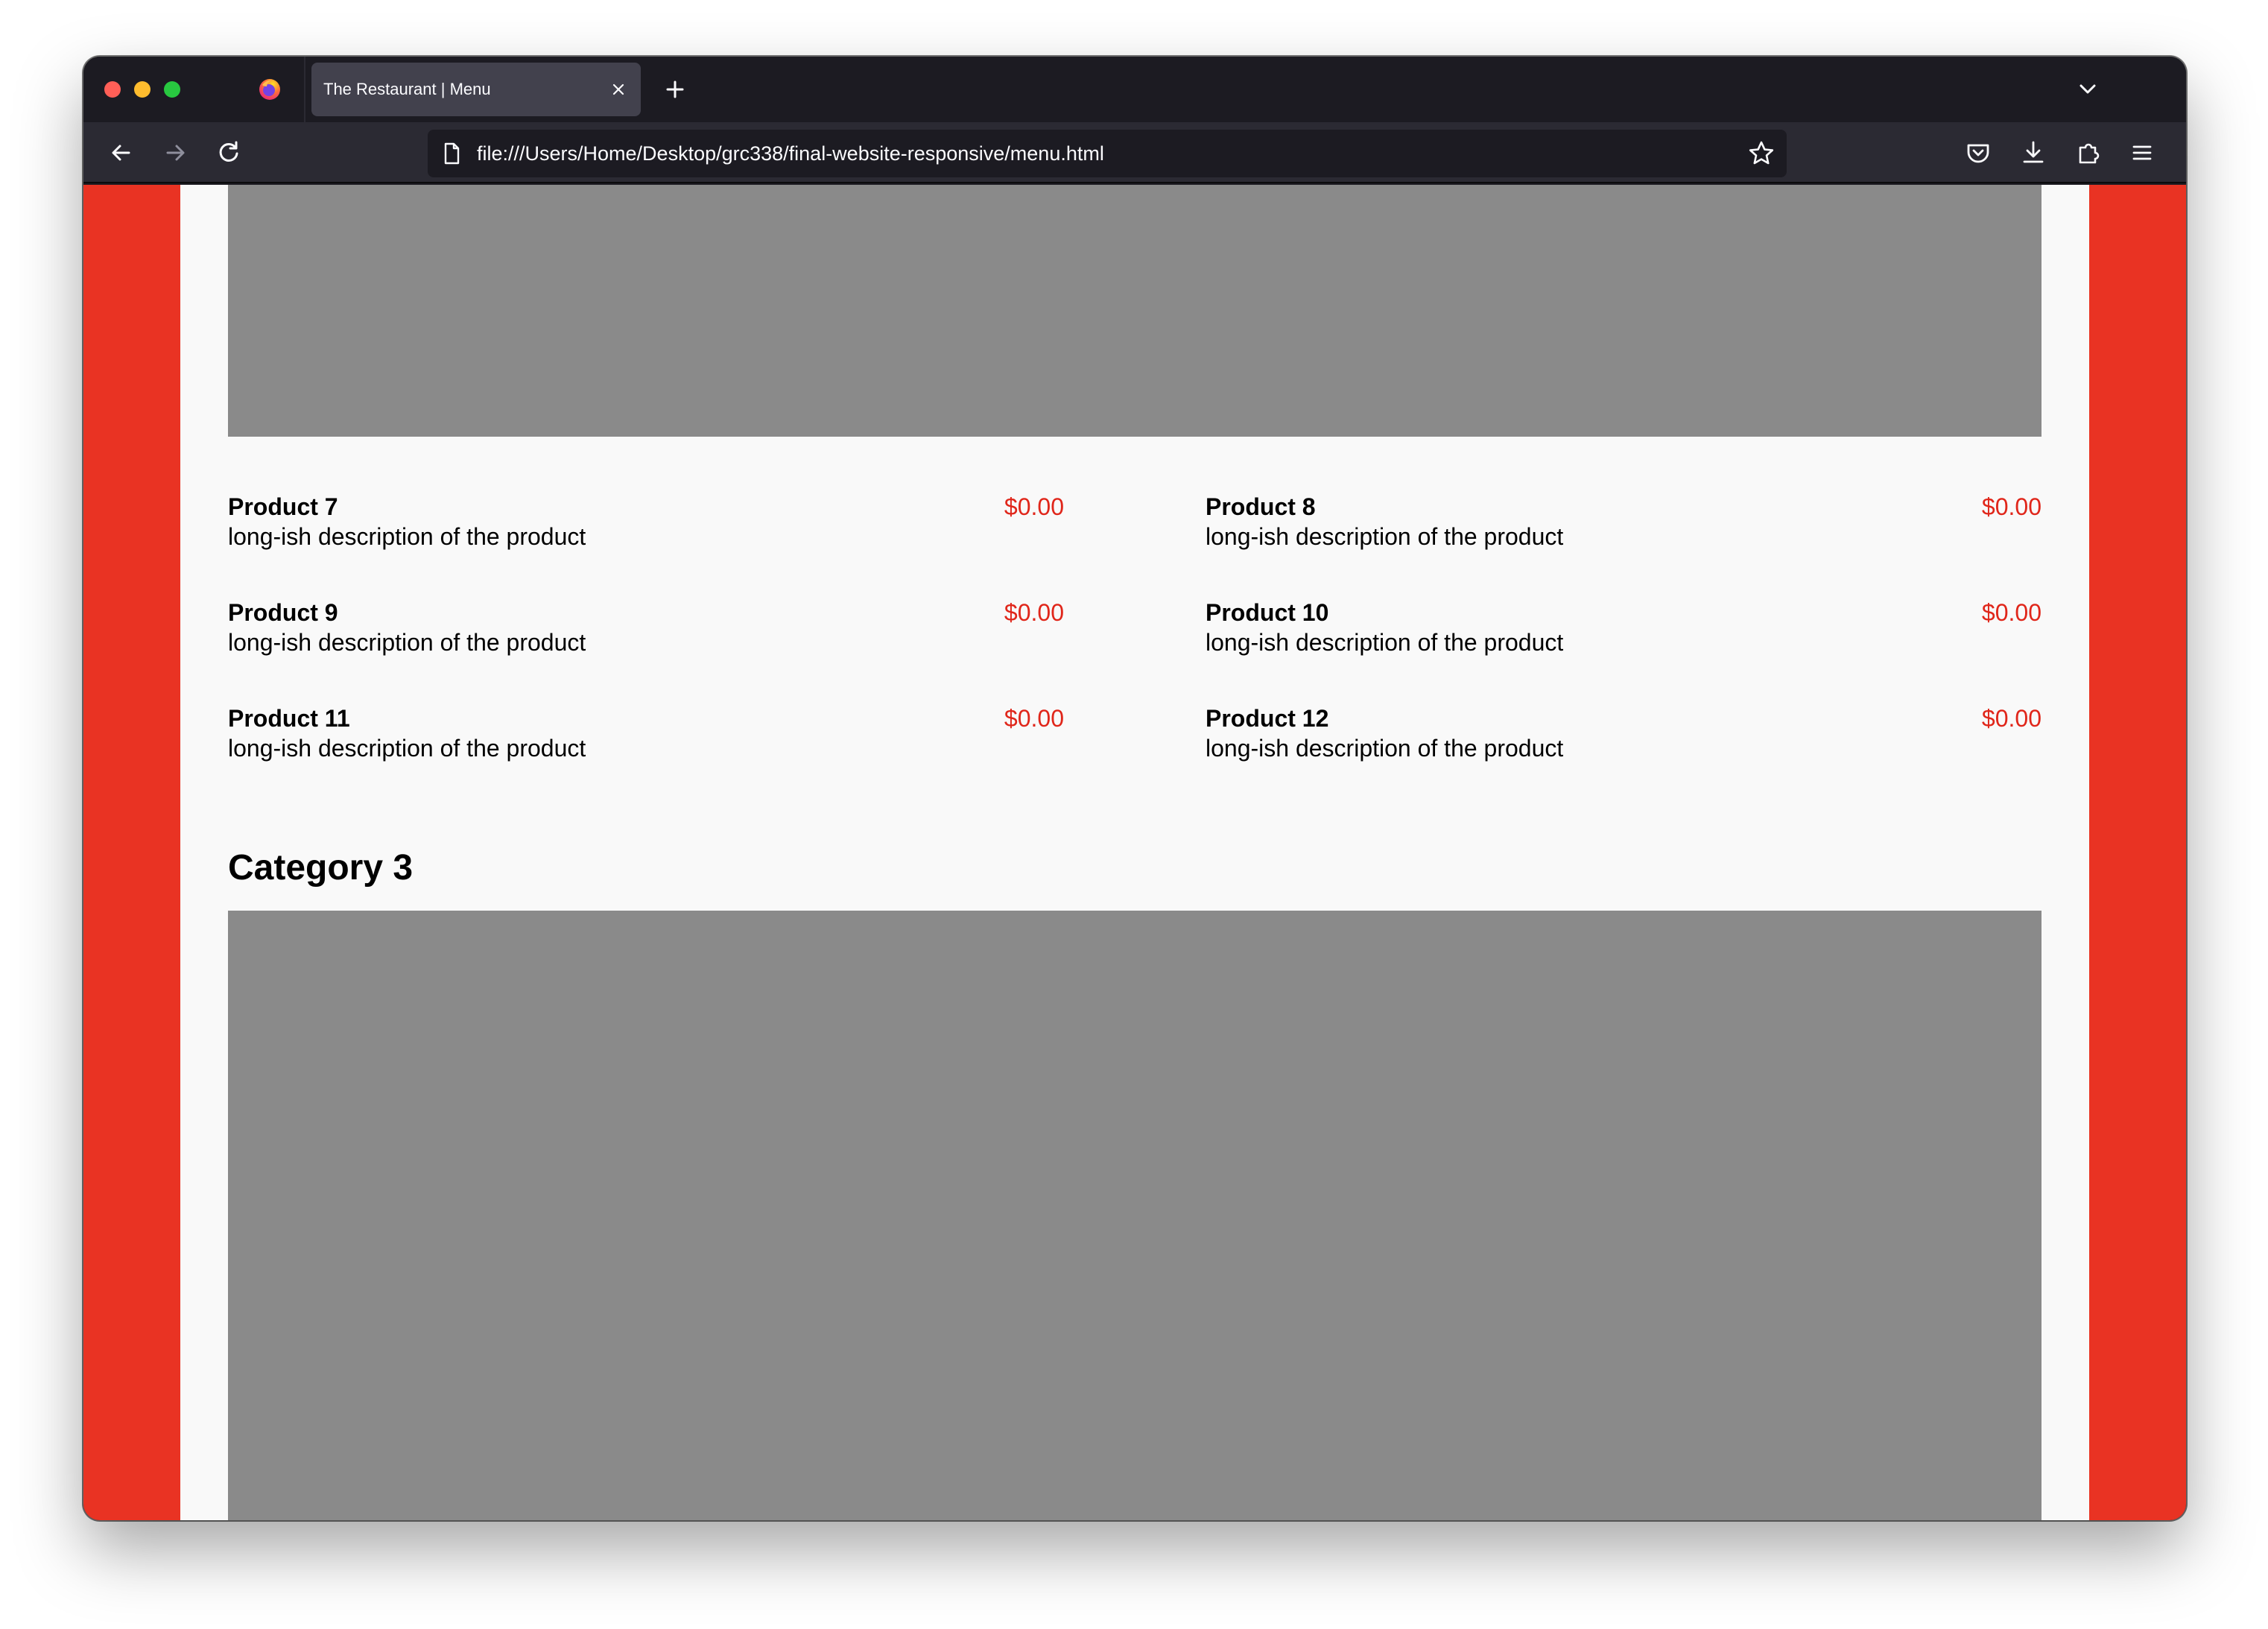 This screenshot has width=2268, height=1629. I want to click on product-name: Product 8, so click(1261, 506).